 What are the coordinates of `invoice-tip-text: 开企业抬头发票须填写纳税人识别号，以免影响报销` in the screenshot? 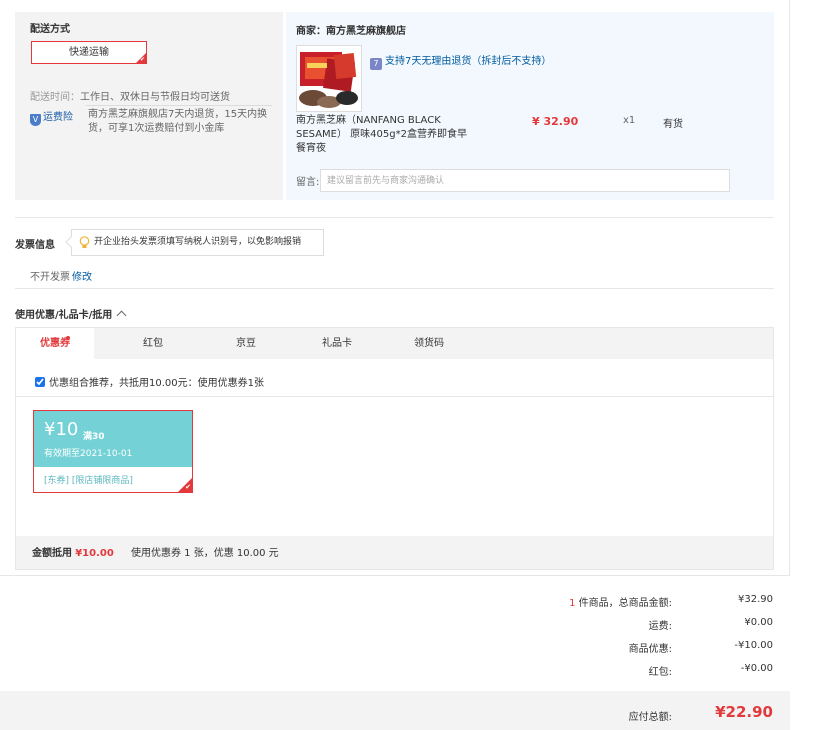 It's located at (198, 242).